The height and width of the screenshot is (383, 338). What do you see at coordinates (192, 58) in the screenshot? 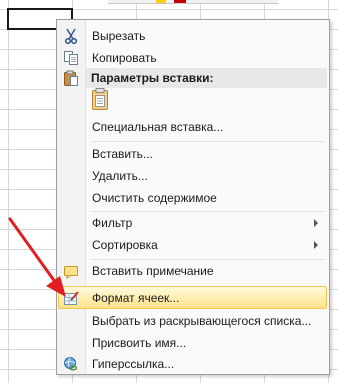
I see `menu-item-copy: Копировать` at bounding box center [192, 58].